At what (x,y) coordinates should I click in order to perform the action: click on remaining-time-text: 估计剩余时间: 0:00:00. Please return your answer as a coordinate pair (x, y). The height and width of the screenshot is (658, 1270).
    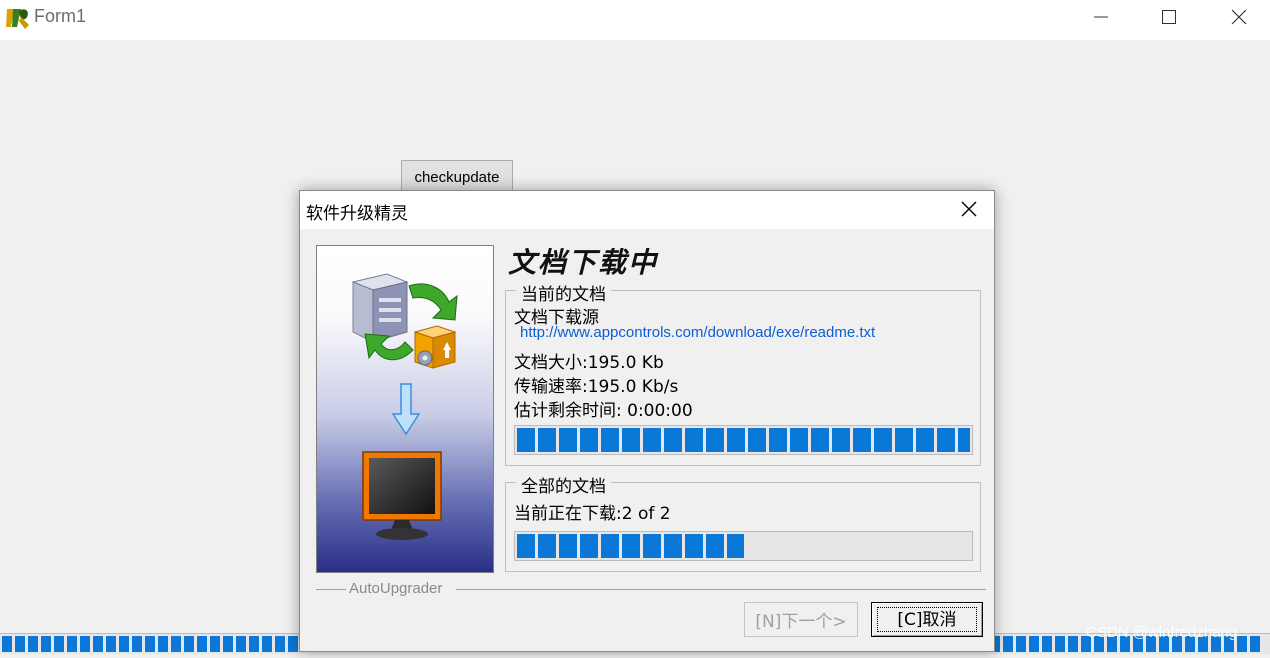
    Looking at the image, I should click on (603, 411).